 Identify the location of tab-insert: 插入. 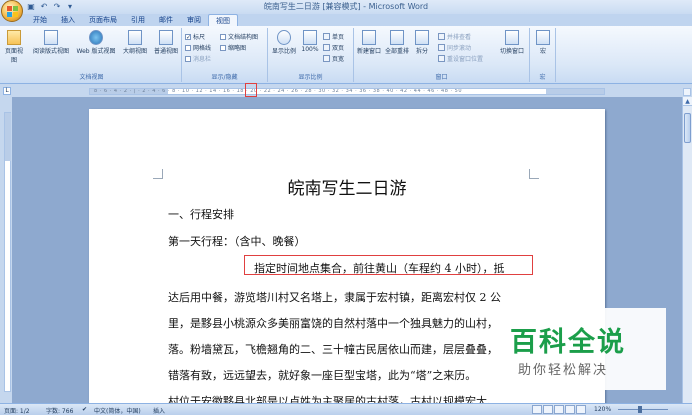
(68, 20).